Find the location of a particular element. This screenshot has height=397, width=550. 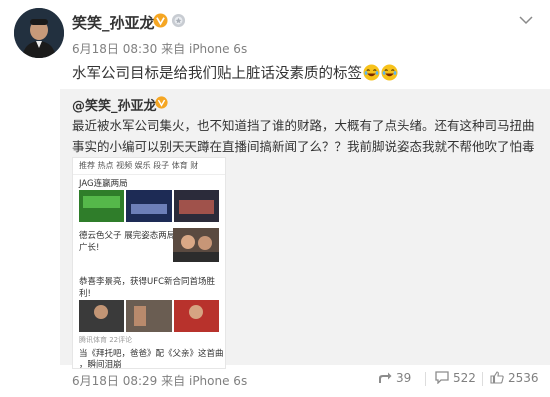

like-action-button: 2536 is located at coordinates (514, 378).